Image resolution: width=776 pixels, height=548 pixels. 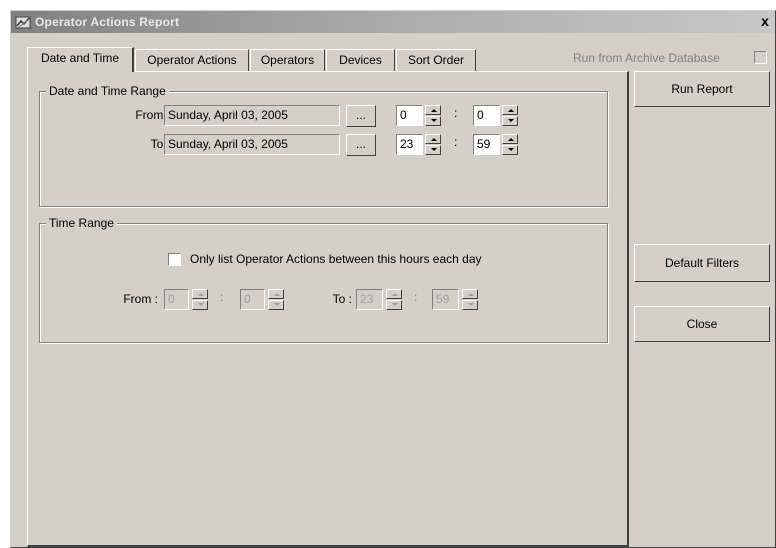 I want to click on close-button: Close, so click(x=702, y=324).